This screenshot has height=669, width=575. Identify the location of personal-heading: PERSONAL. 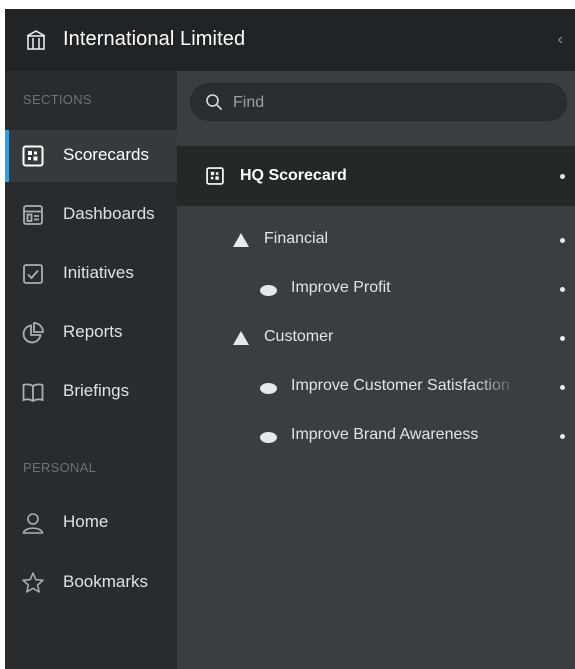
(60, 467).